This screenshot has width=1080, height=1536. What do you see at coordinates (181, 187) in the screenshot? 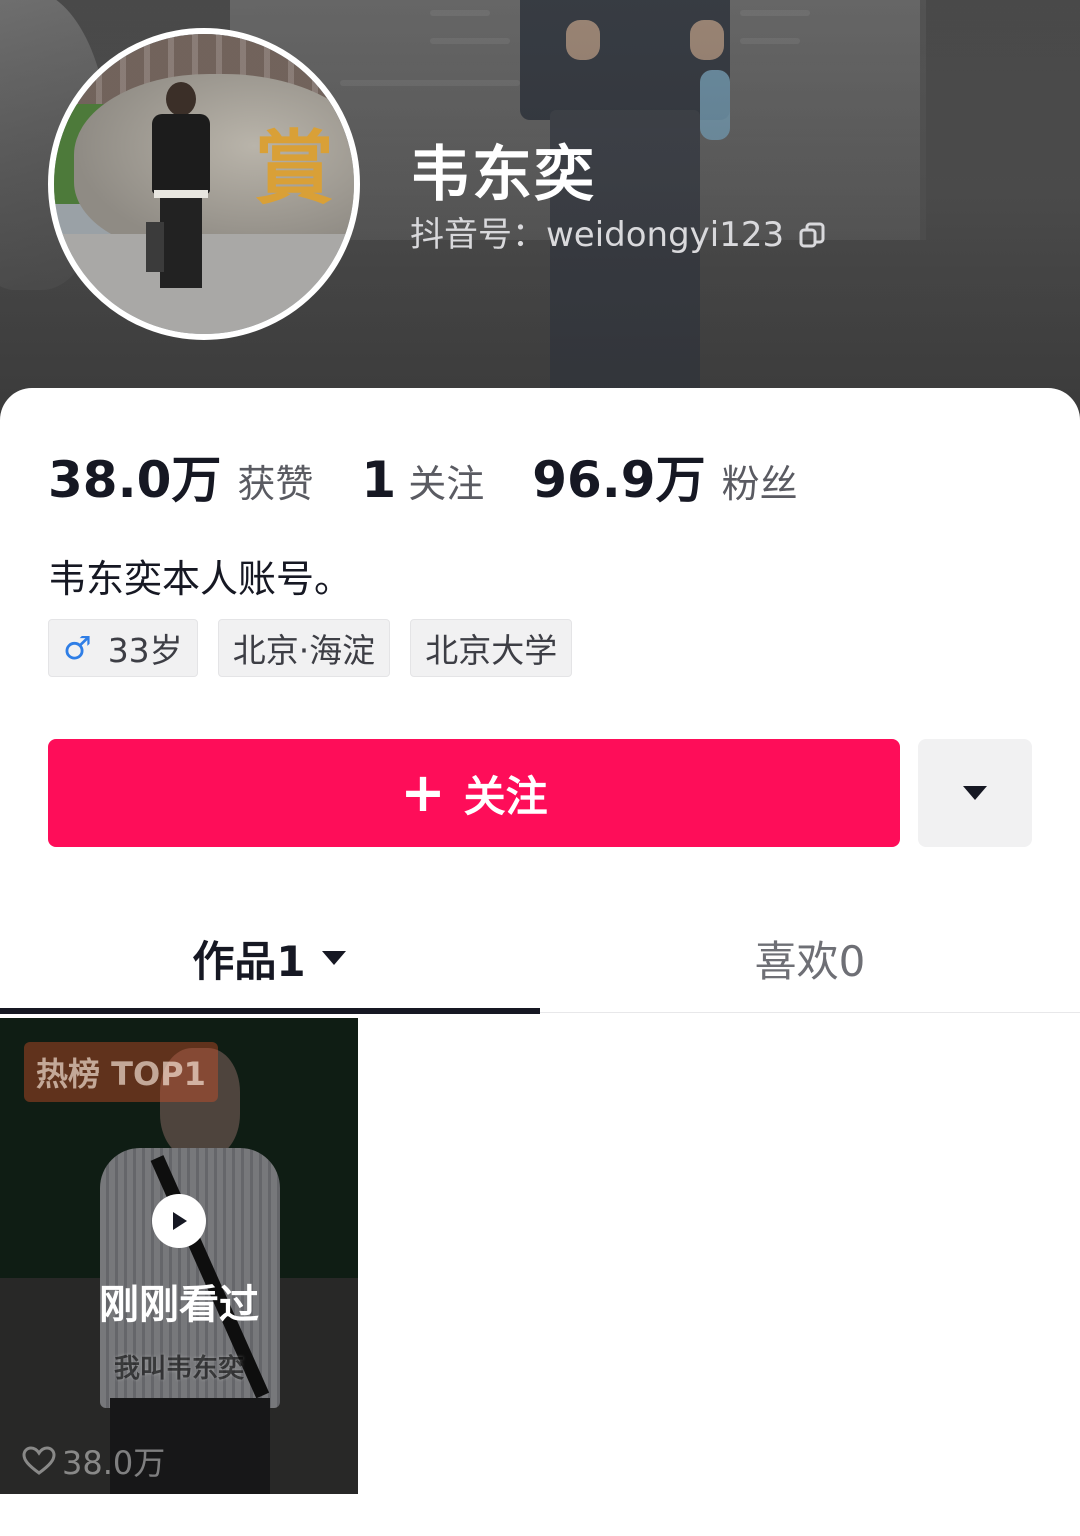
I see `avatar-person` at bounding box center [181, 187].